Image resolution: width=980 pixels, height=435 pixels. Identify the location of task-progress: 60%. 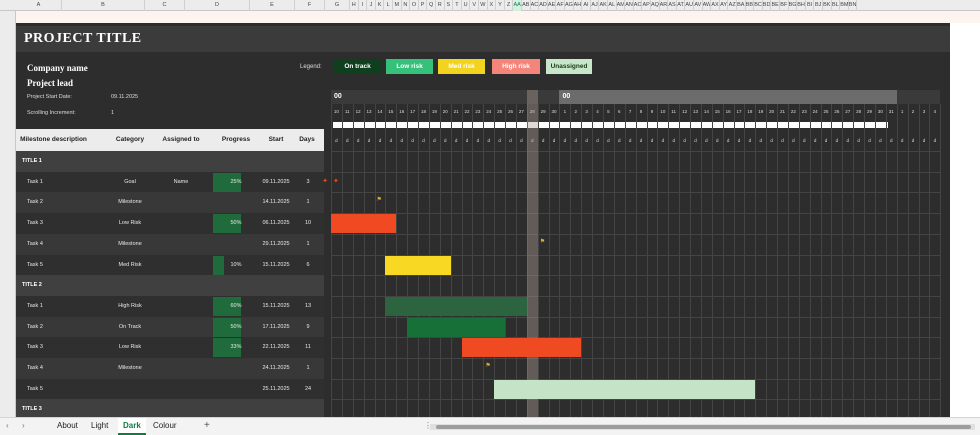
(236, 306).